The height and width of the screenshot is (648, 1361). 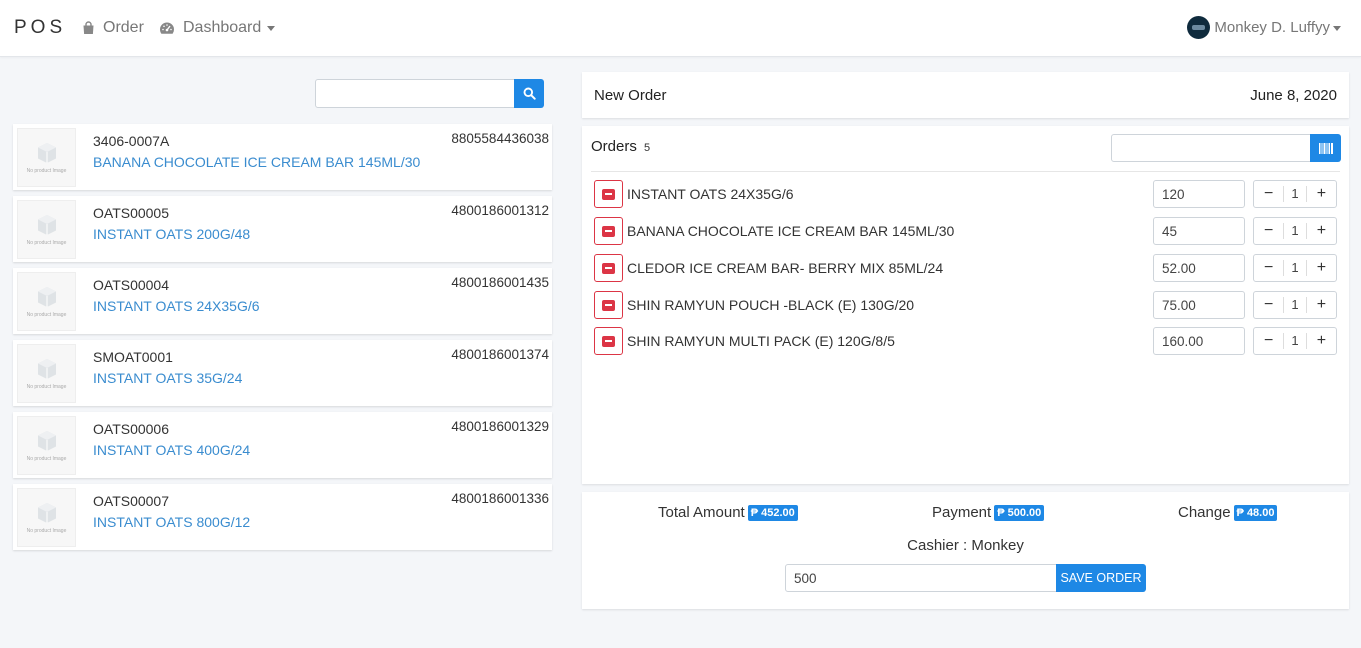 I want to click on user-menu: Monkey D. Luffyy, so click(x=1264, y=27).